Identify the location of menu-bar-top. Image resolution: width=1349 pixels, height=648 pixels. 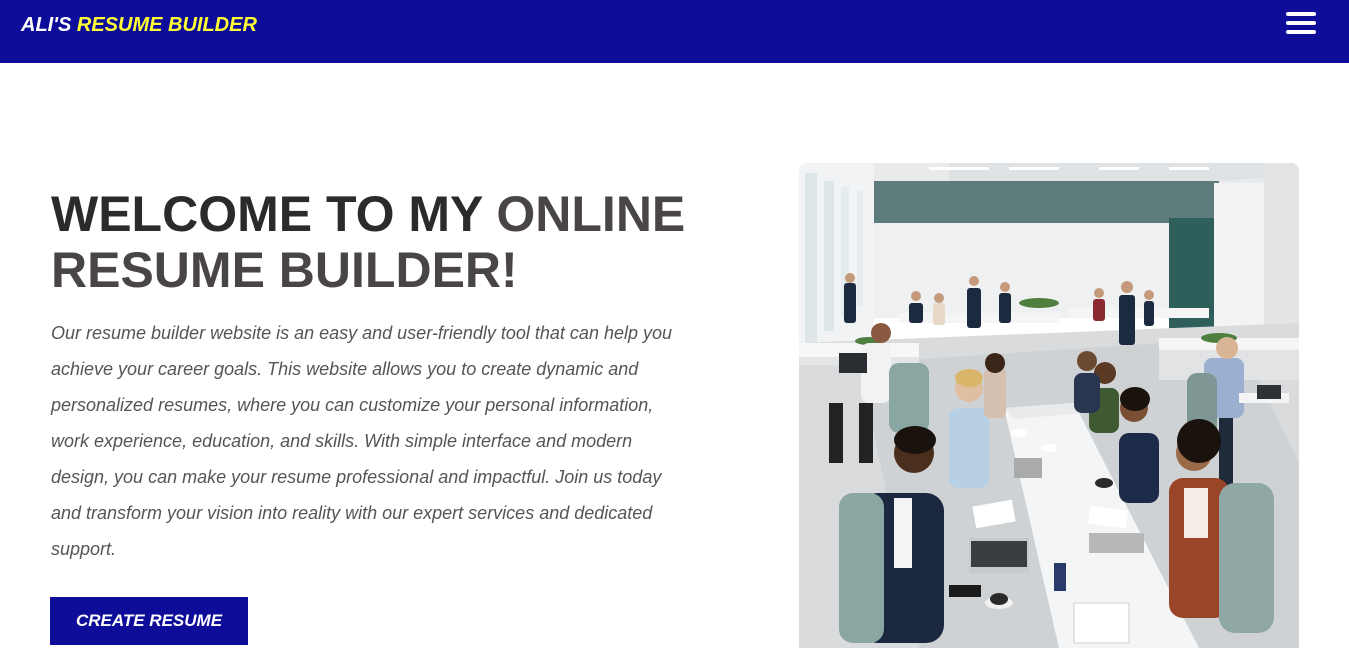
(1301, 14).